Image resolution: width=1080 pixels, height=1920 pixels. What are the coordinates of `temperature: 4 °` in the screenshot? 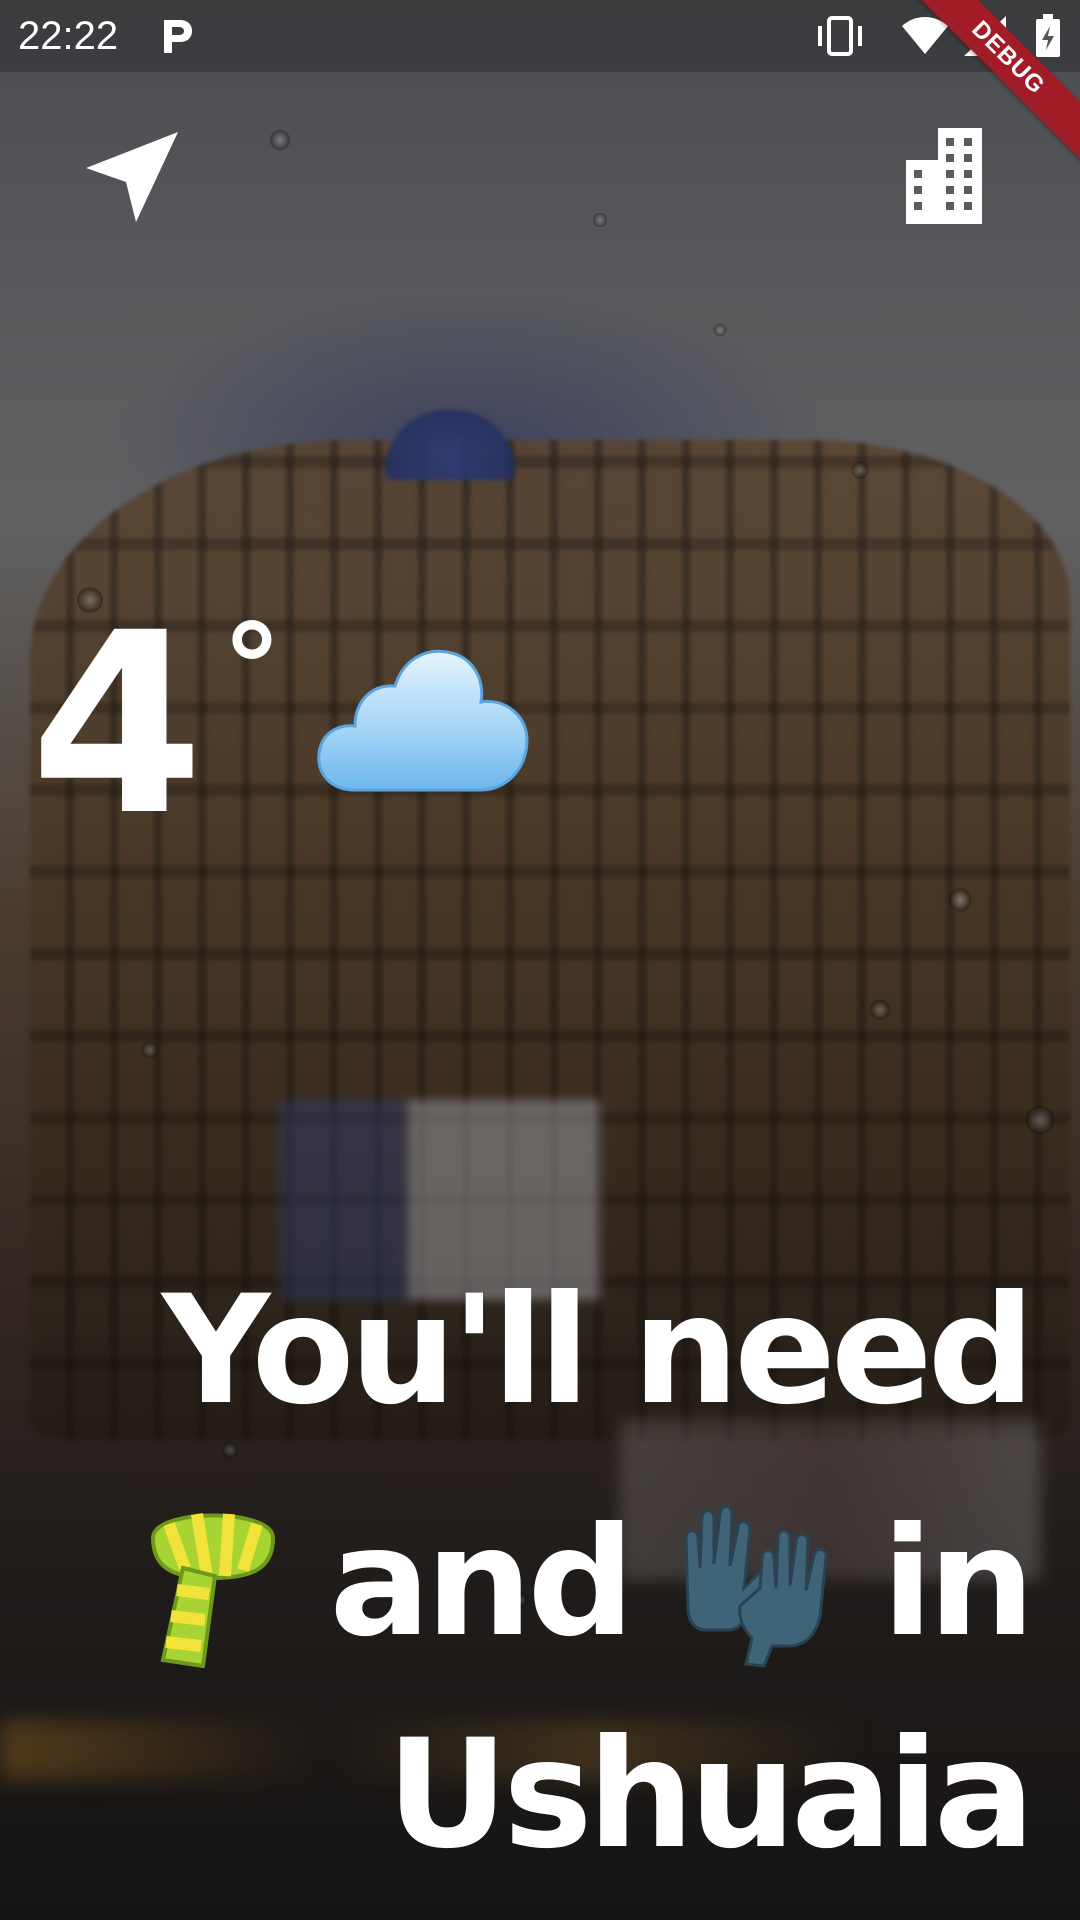 It's located at (156, 725).